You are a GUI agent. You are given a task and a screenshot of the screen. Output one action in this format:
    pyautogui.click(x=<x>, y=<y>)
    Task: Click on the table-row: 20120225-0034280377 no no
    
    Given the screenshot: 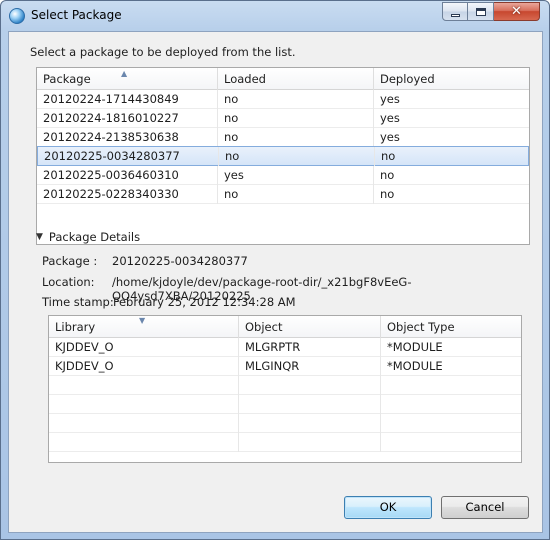 What is the action you would take?
    pyautogui.click(x=283, y=156)
    